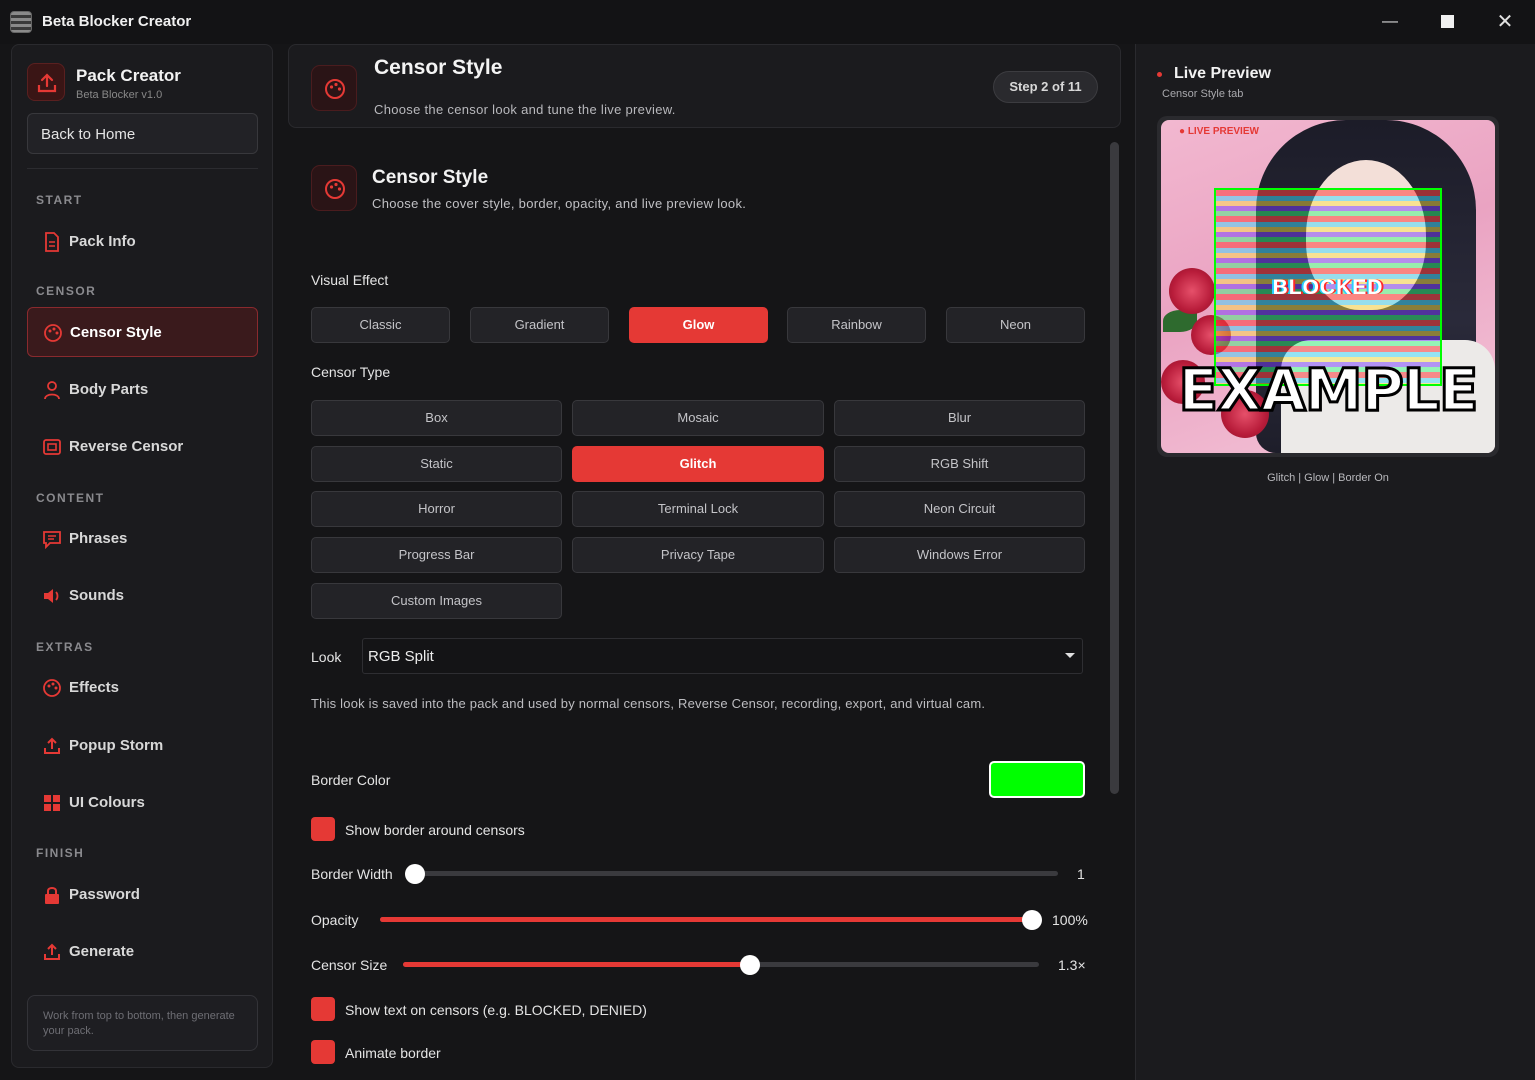  I want to click on person-icon, so click(52, 390).